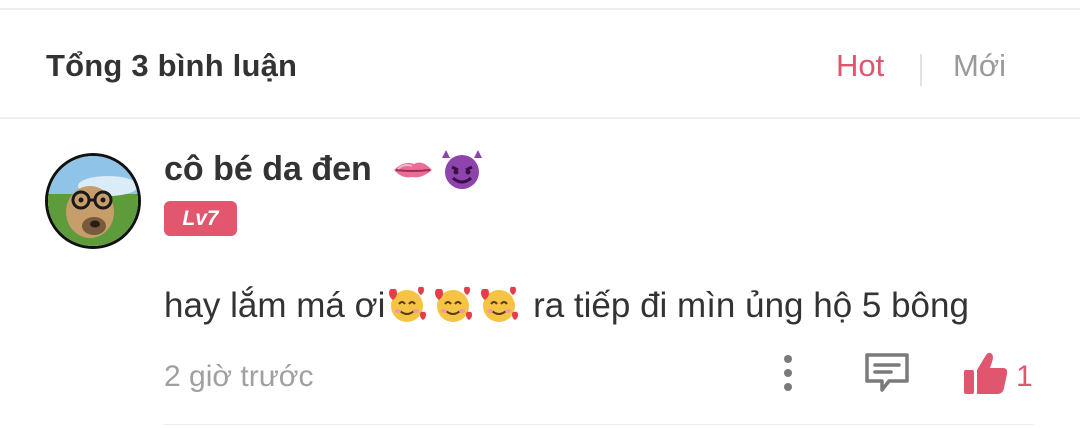  I want to click on like-button, so click(985, 373).